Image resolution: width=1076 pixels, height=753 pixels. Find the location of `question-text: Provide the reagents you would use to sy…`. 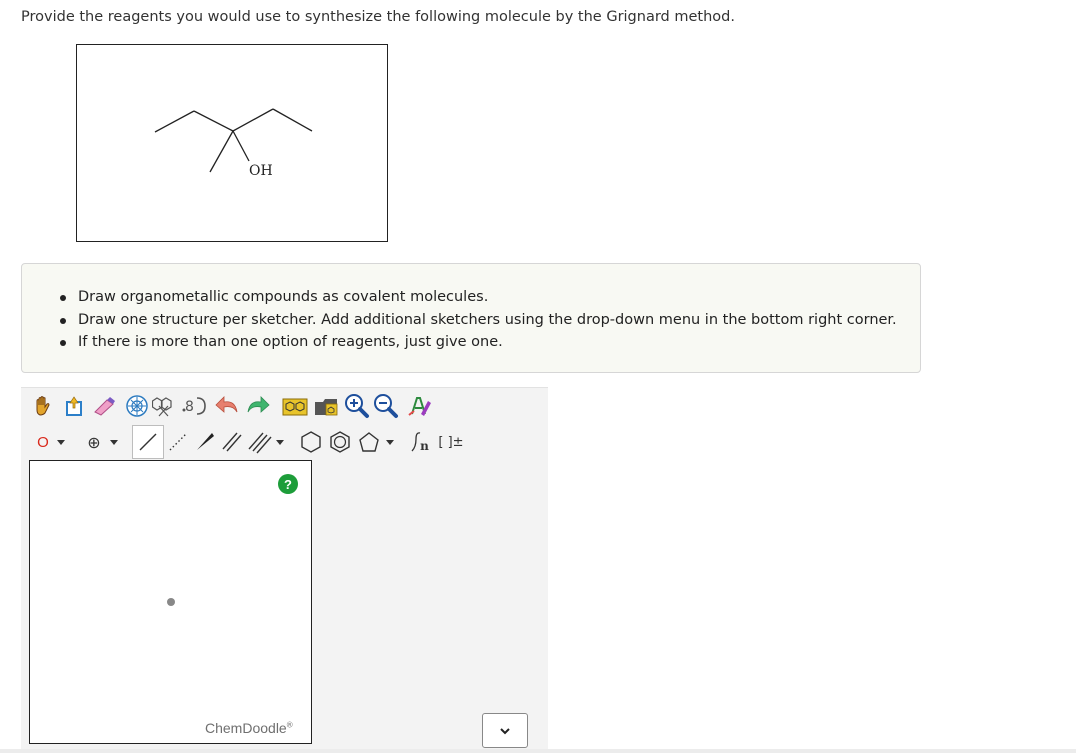

question-text: Provide the reagents you would use to sy… is located at coordinates (378, 17).